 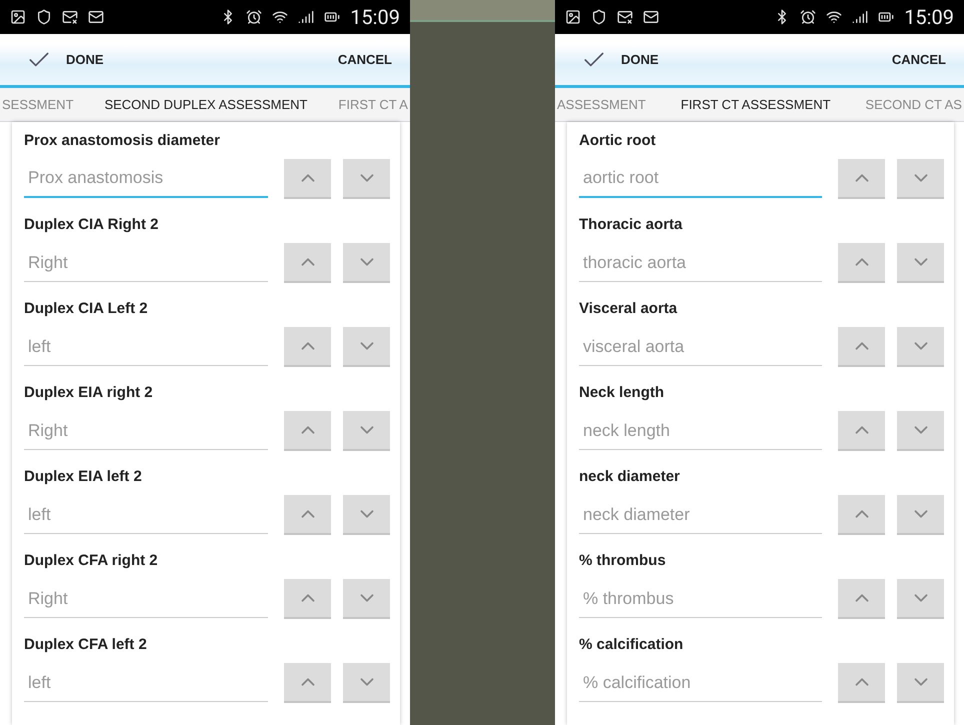 What do you see at coordinates (628, 309) in the screenshot?
I see `field-label: Visceral aorta` at bounding box center [628, 309].